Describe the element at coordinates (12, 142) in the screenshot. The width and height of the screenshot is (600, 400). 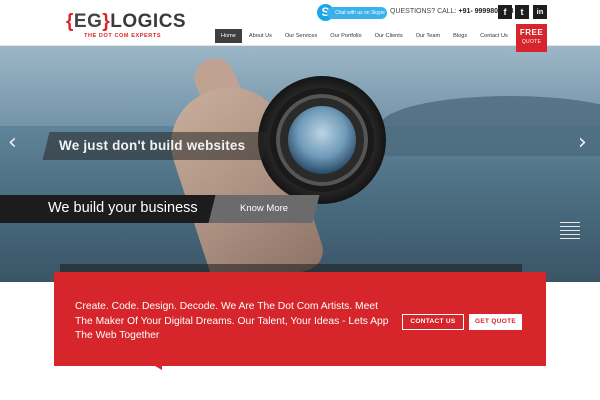
I see `slider-prev-icon: ‹` at that location.